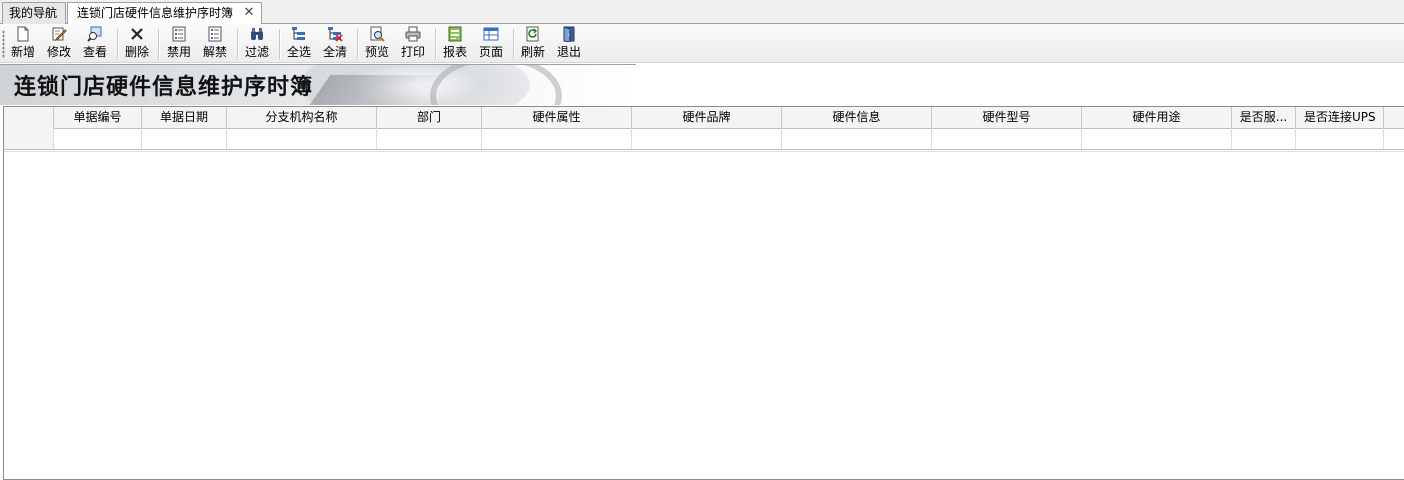  I want to click on exit-door-icon, so click(569, 34).